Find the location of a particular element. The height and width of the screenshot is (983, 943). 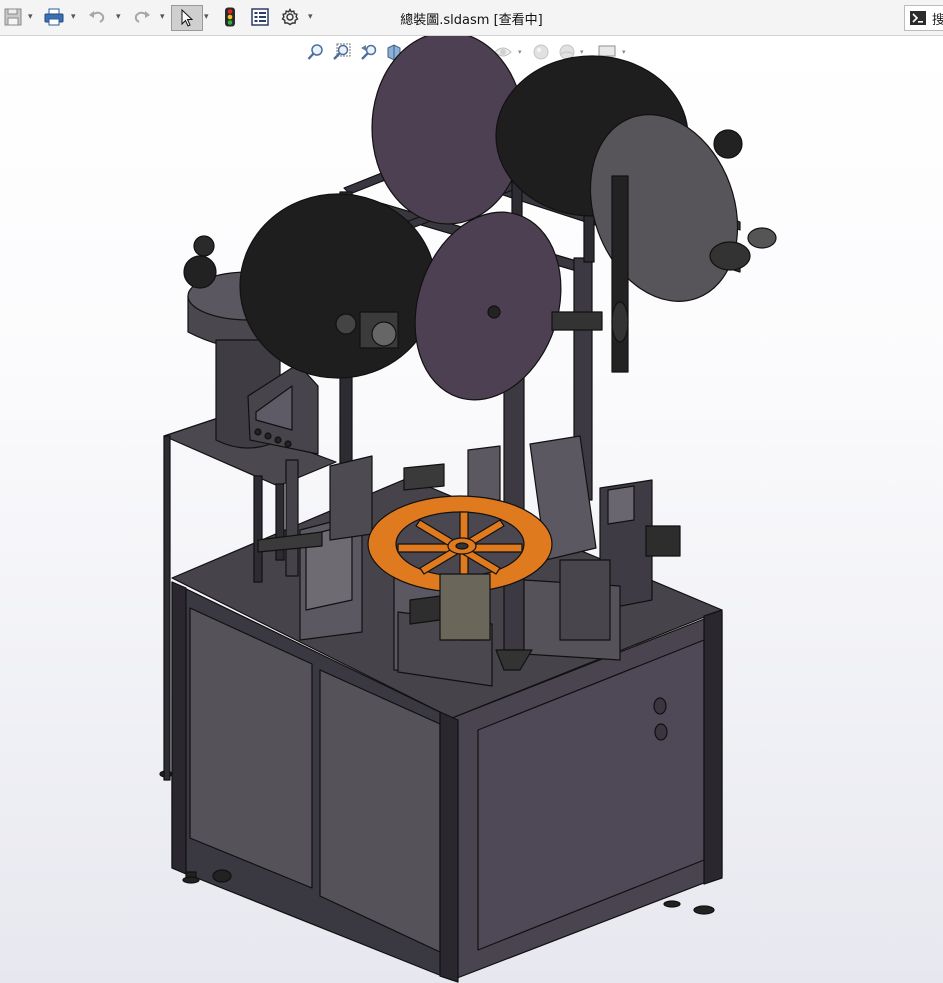

undo-button is located at coordinates (97, 17).